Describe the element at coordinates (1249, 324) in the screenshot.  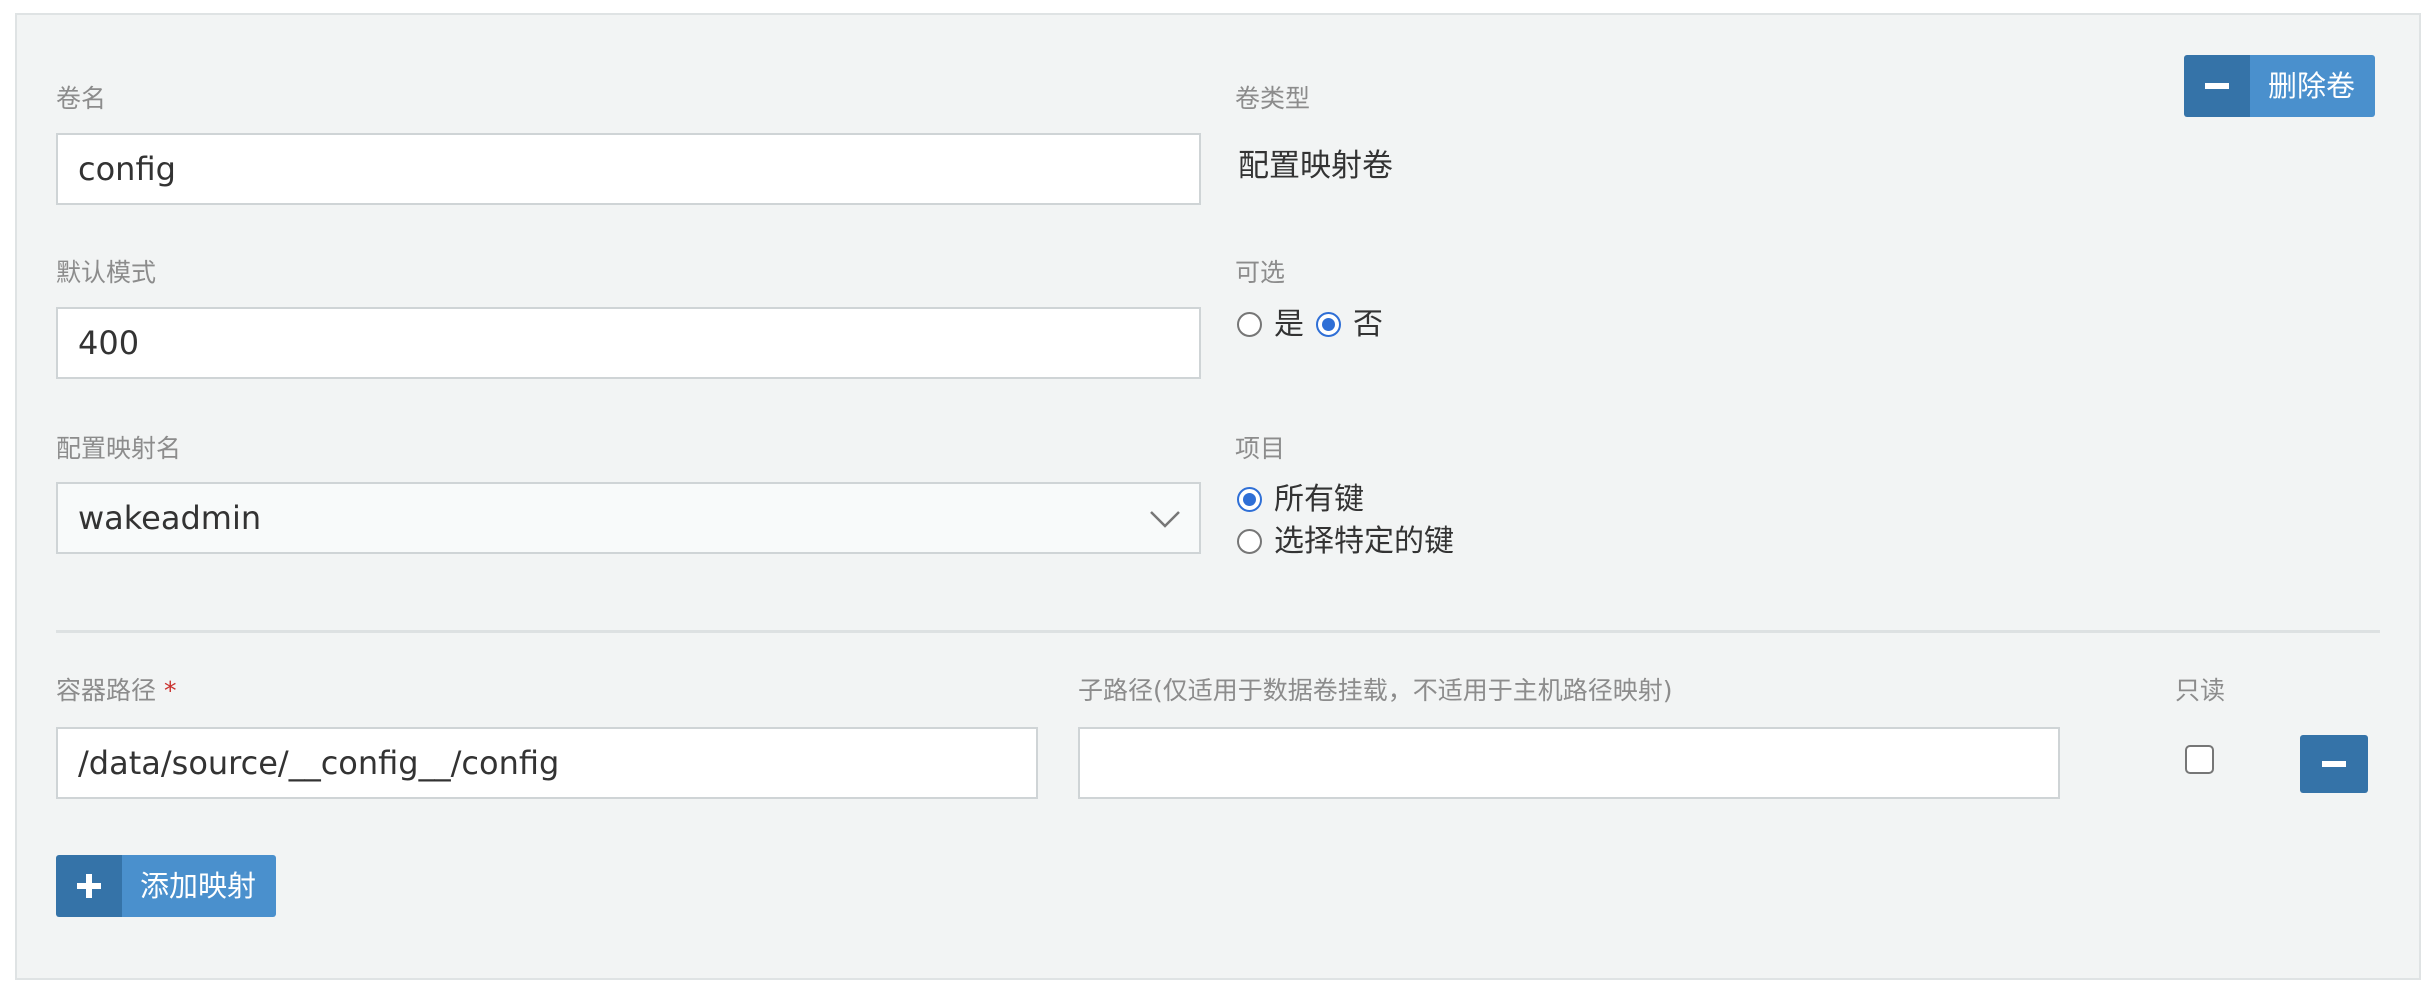
I see `optional-yes-radio` at that location.